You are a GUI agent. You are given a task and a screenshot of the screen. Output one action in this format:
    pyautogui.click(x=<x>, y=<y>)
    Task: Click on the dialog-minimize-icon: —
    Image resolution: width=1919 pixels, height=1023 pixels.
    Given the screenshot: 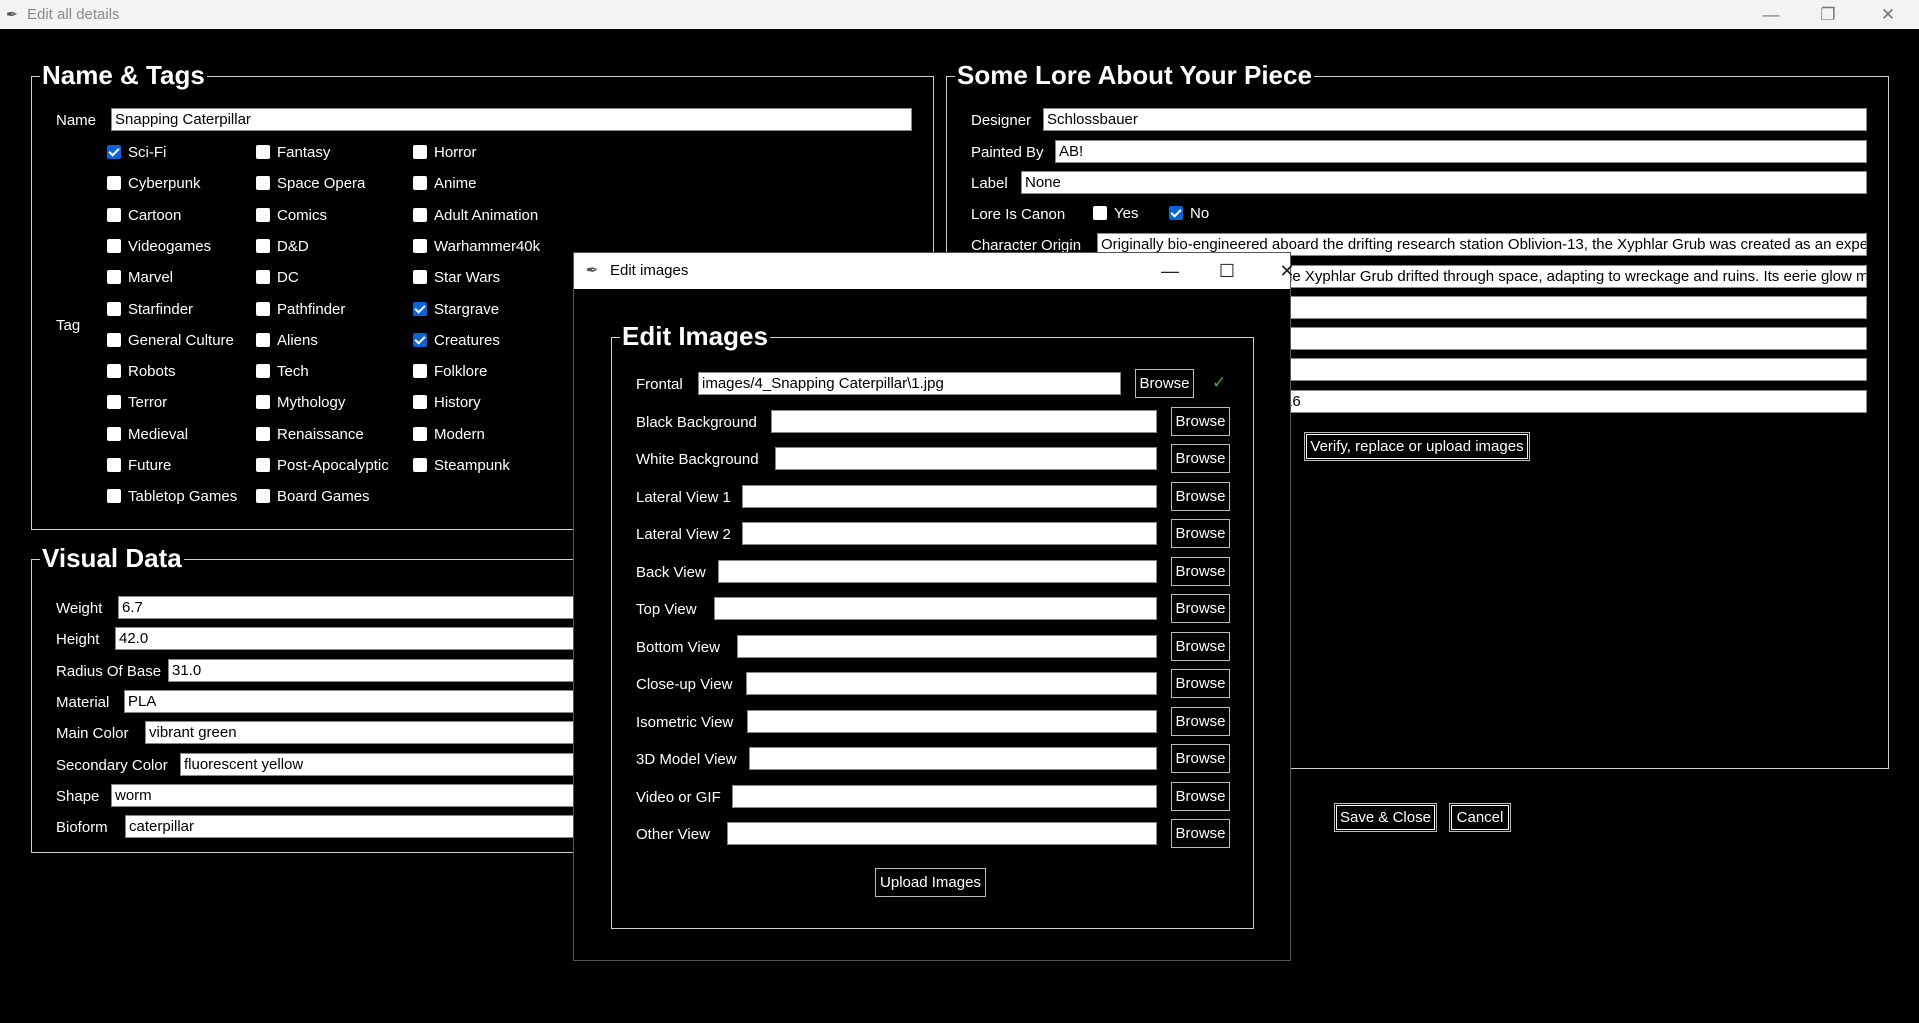 What is the action you would take?
    pyautogui.click(x=1170, y=271)
    